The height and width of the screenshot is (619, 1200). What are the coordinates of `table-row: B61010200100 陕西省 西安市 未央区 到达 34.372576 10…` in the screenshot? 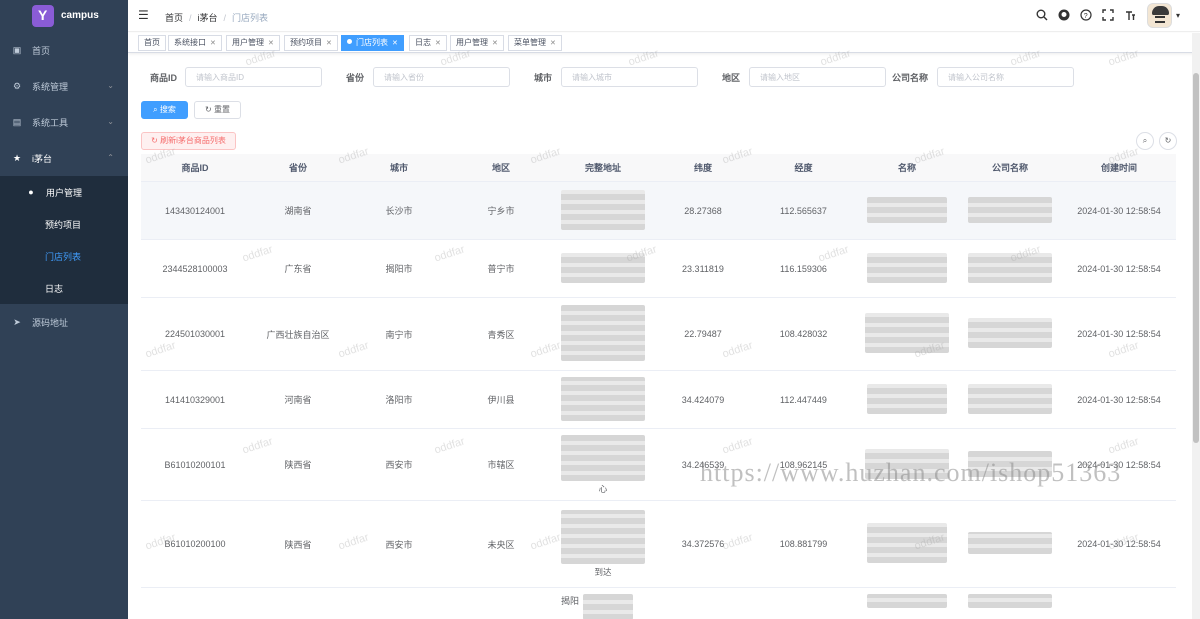 It's located at (658, 544).